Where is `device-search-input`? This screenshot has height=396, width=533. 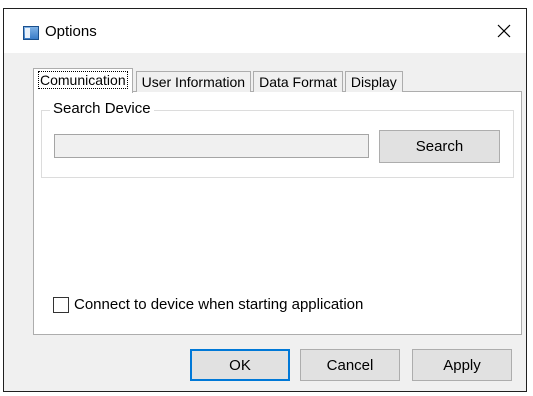
device-search-input is located at coordinates (211, 146).